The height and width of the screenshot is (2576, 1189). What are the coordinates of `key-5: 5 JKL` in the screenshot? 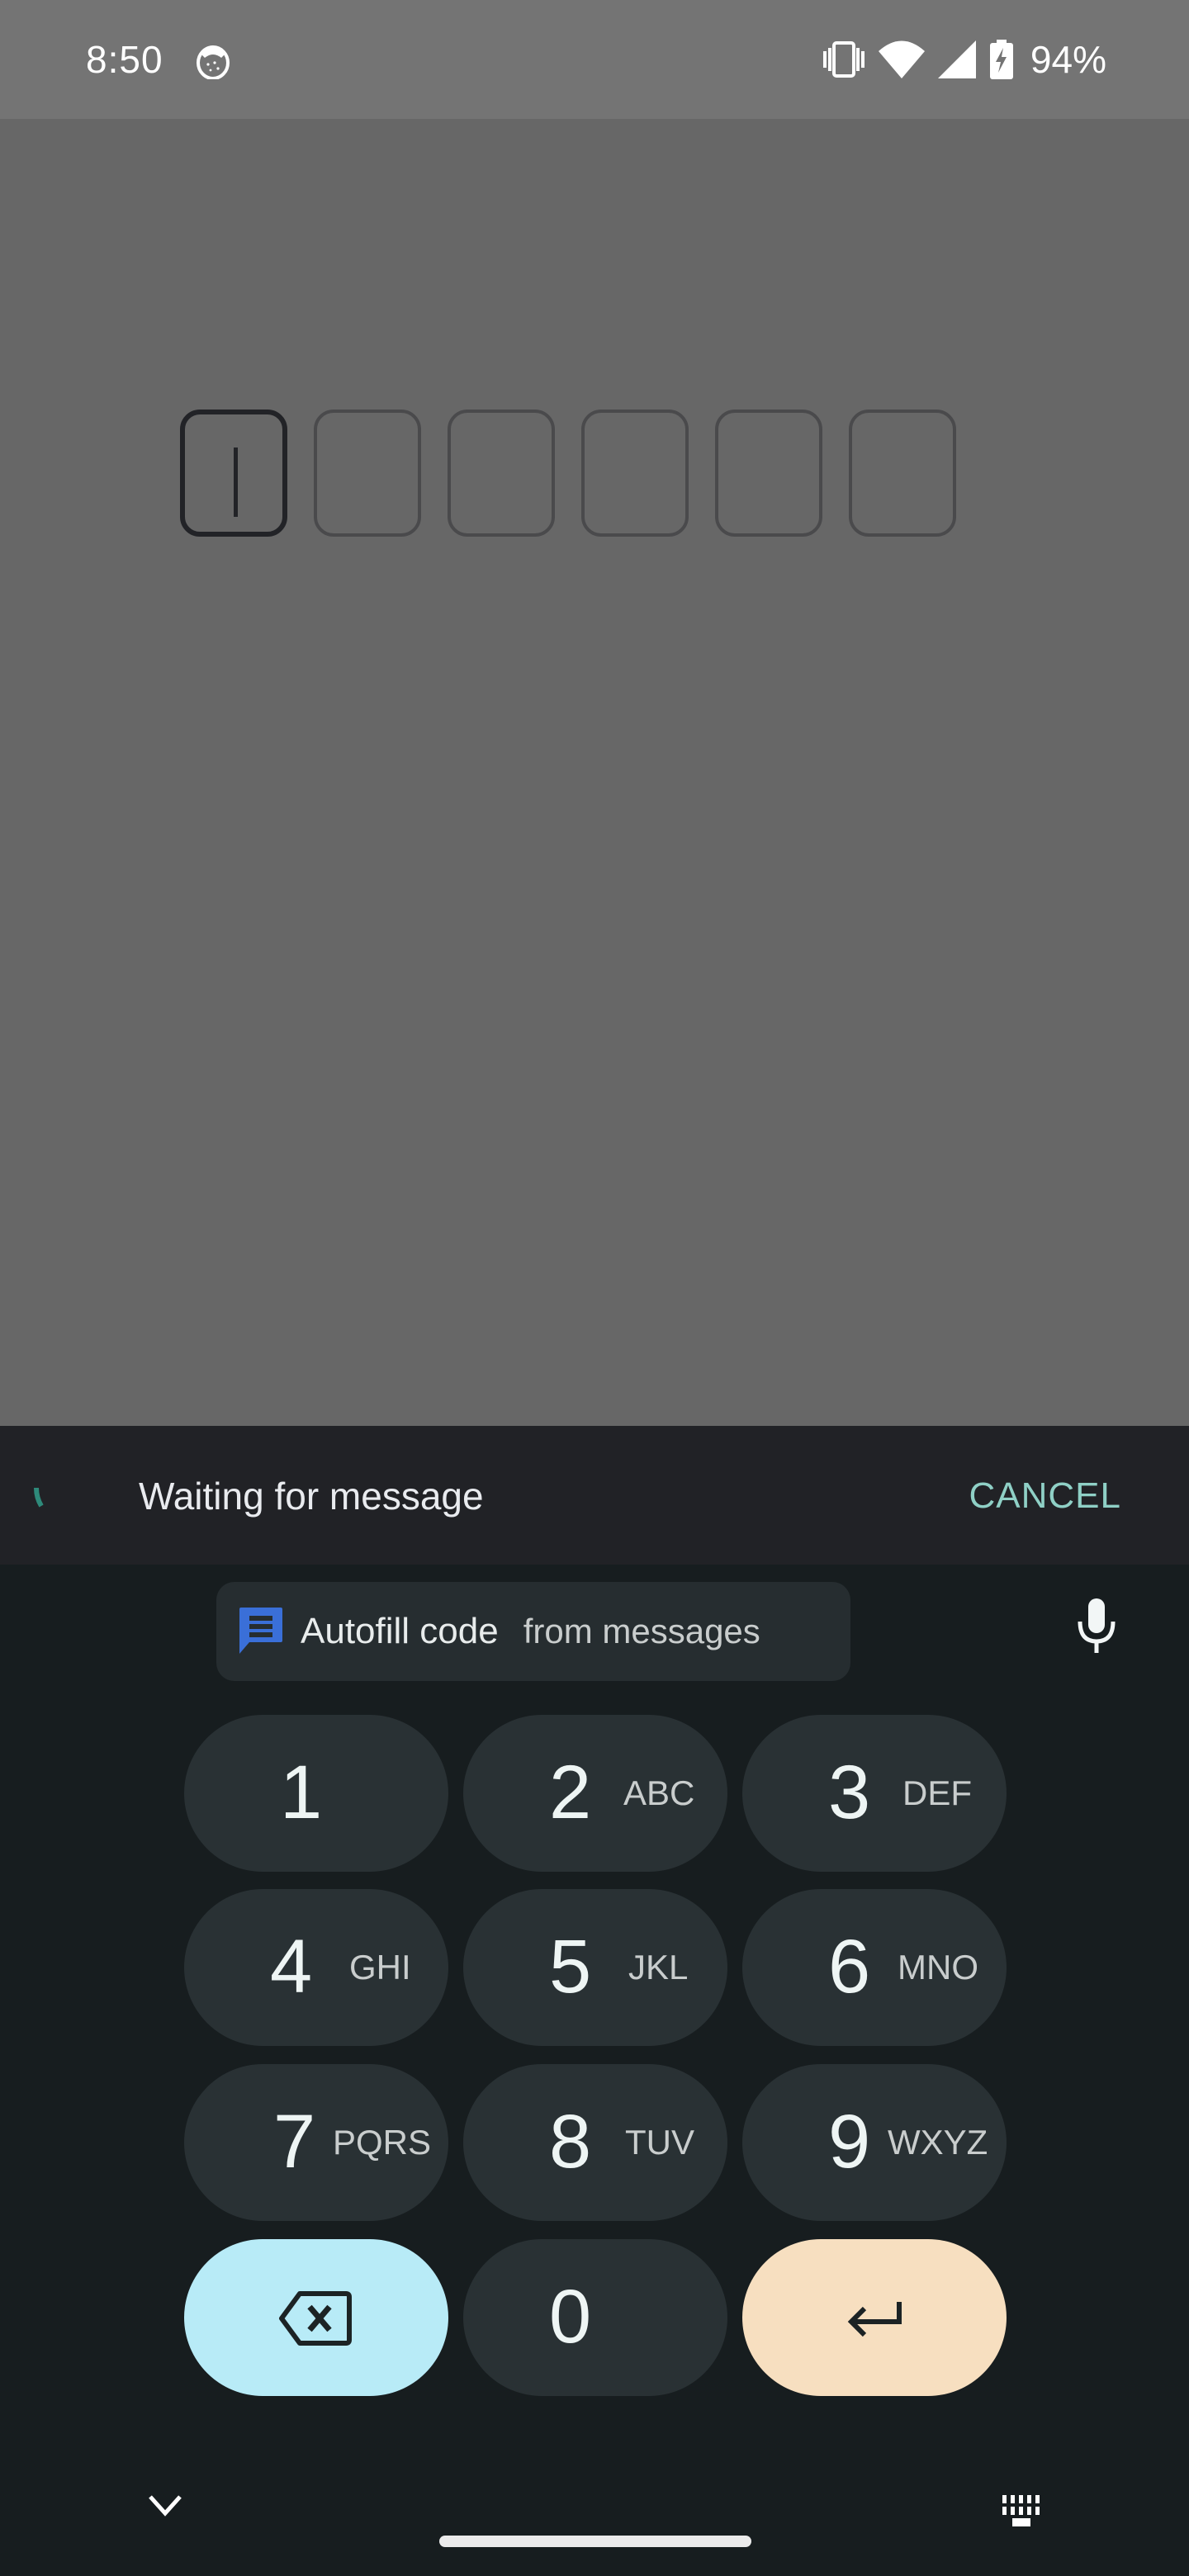 It's located at (595, 1967).